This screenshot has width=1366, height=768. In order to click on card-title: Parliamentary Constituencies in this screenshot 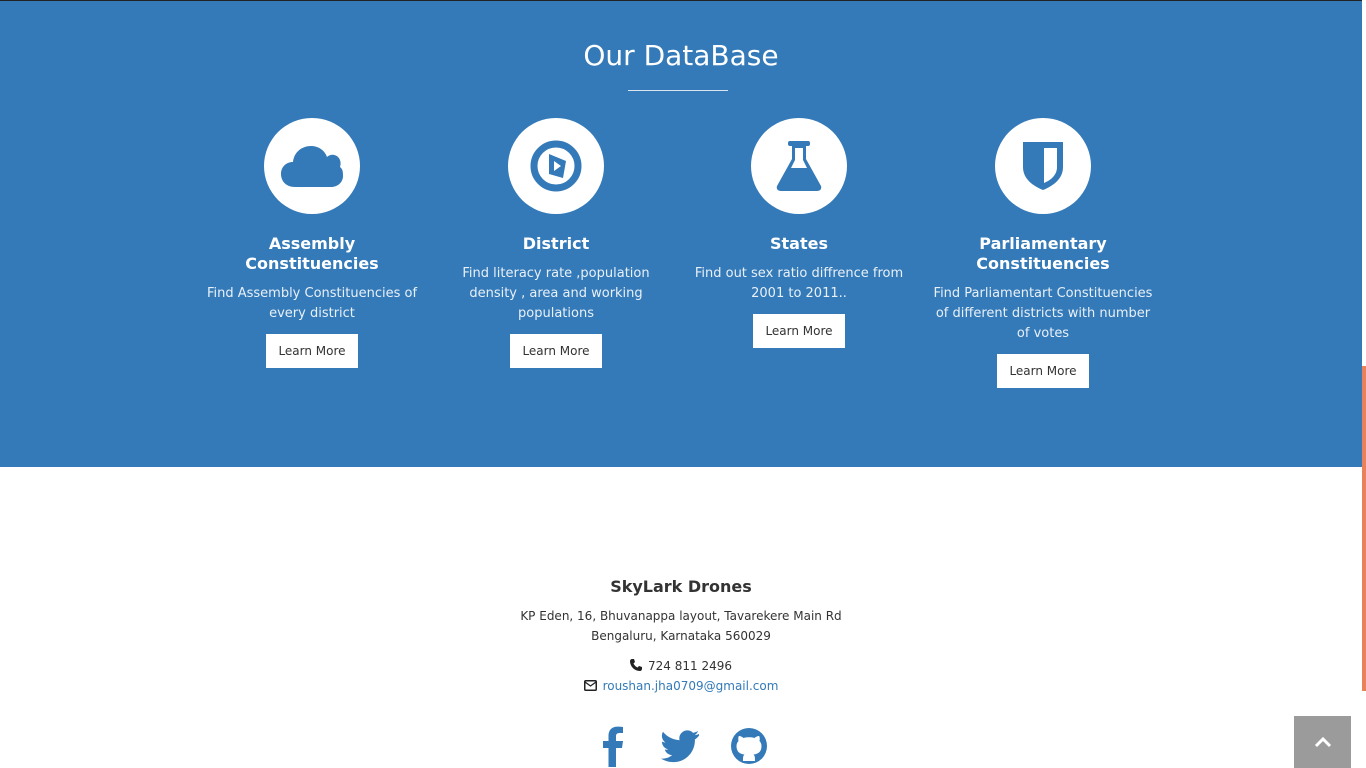, I will do `click(1043, 253)`.